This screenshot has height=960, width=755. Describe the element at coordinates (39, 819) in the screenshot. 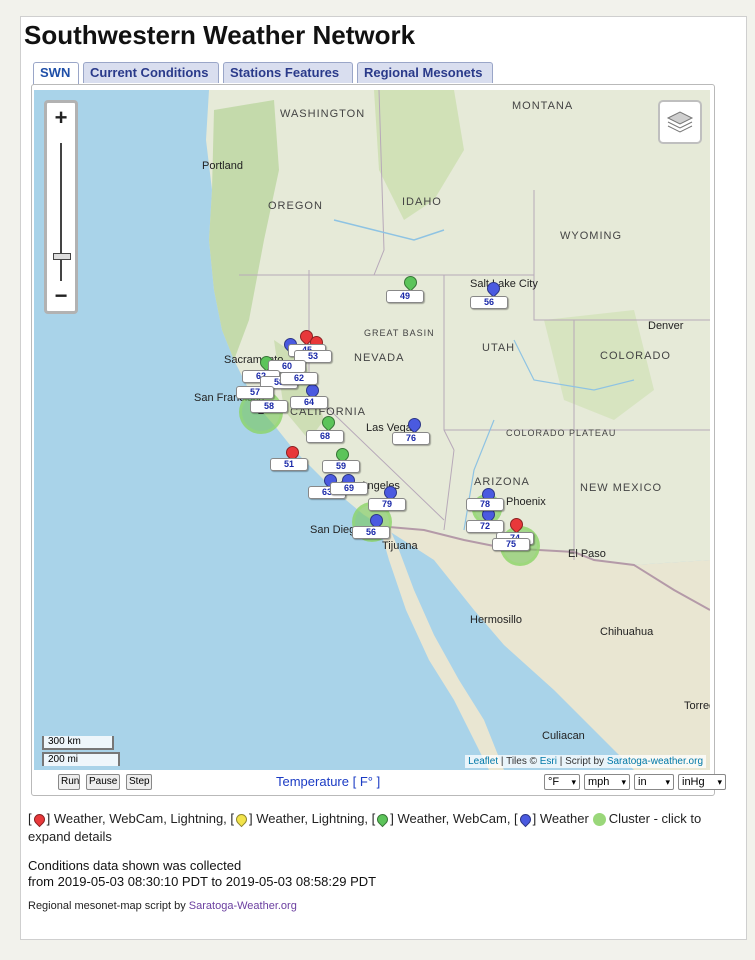

I see `red-pin-icon` at that location.